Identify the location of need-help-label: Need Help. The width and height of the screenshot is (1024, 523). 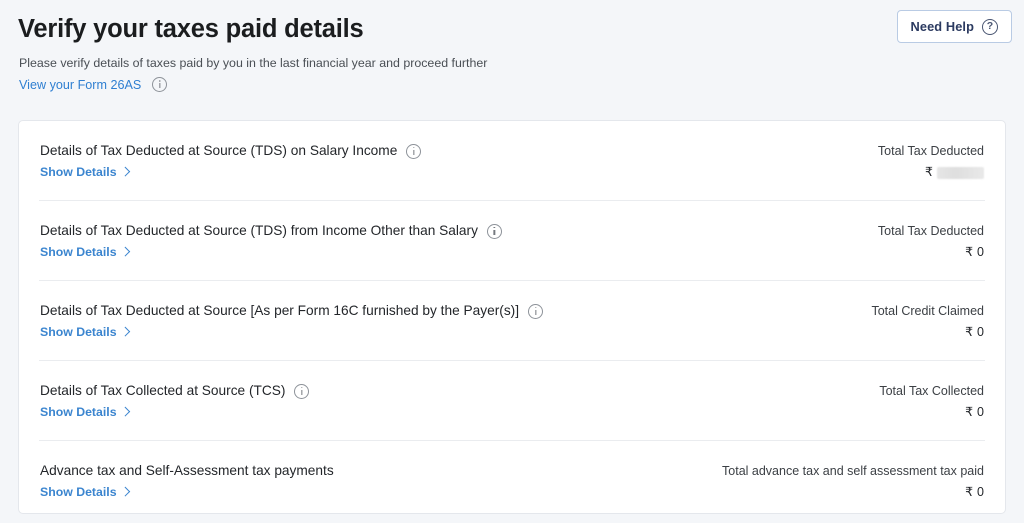
(942, 26).